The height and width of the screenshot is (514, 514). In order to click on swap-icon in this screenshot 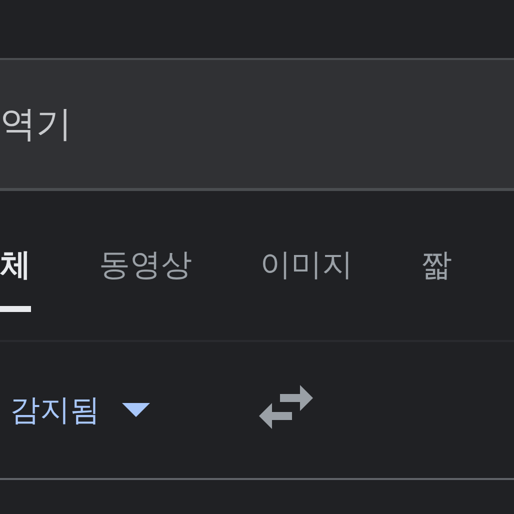, I will do `click(286, 407)`.